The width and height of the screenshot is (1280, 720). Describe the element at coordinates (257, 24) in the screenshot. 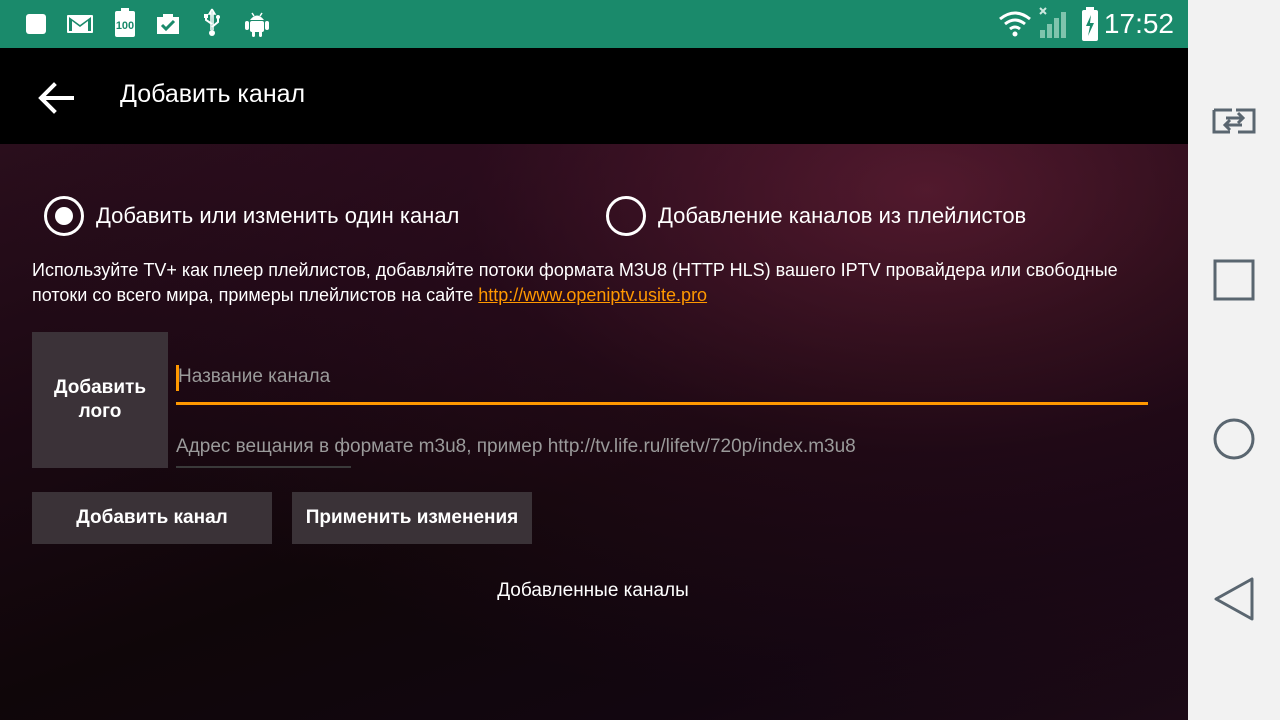

I see `android-icon` at that location.